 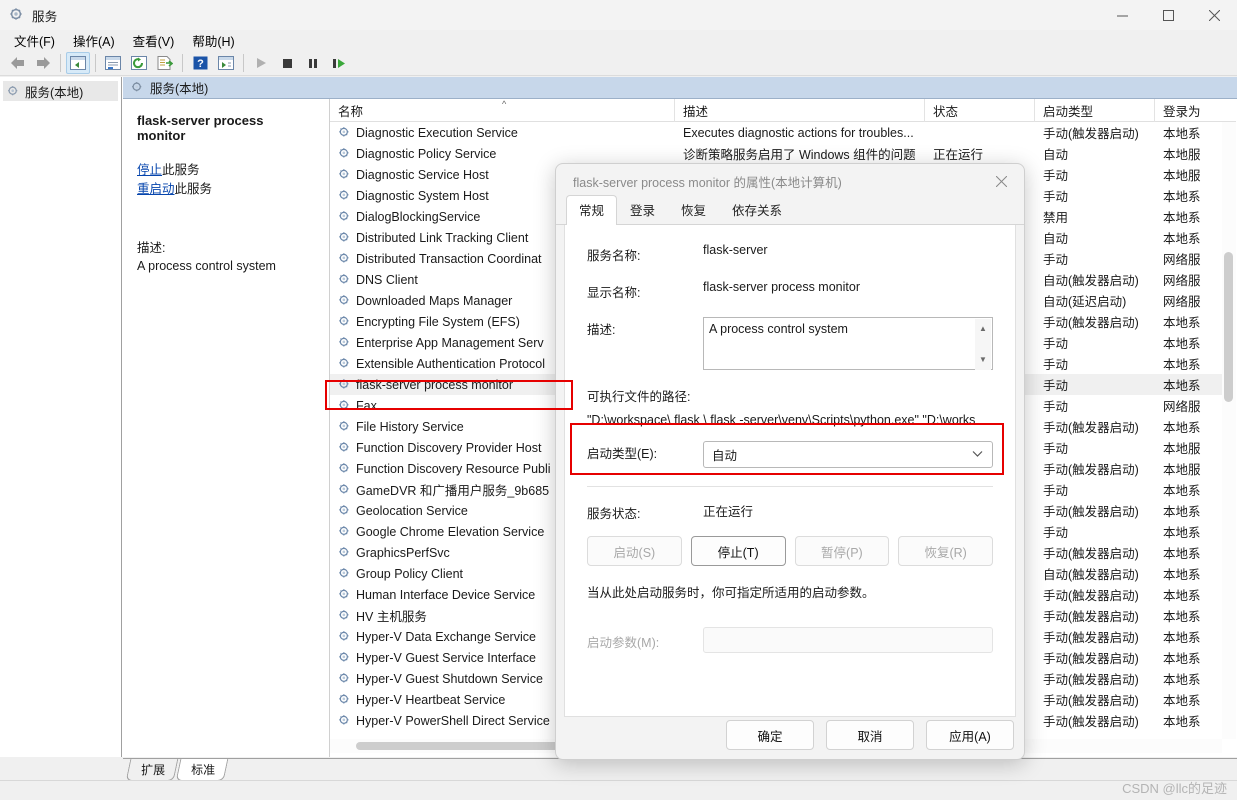 I want to click on service-name-text: Geolocation Service, so click(x=412, y=510).